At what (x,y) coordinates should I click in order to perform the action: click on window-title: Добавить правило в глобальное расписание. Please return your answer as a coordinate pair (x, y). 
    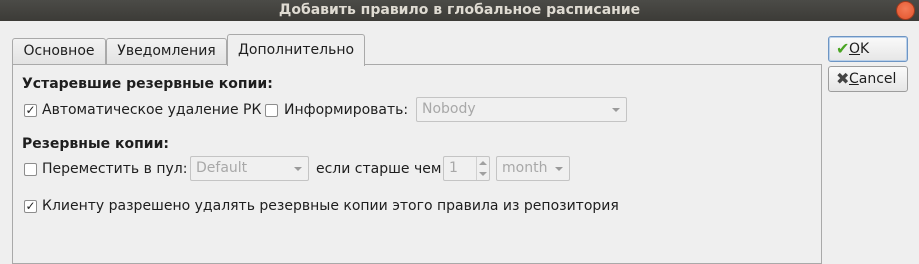
    Looking at the image, I should click on (459, 10).